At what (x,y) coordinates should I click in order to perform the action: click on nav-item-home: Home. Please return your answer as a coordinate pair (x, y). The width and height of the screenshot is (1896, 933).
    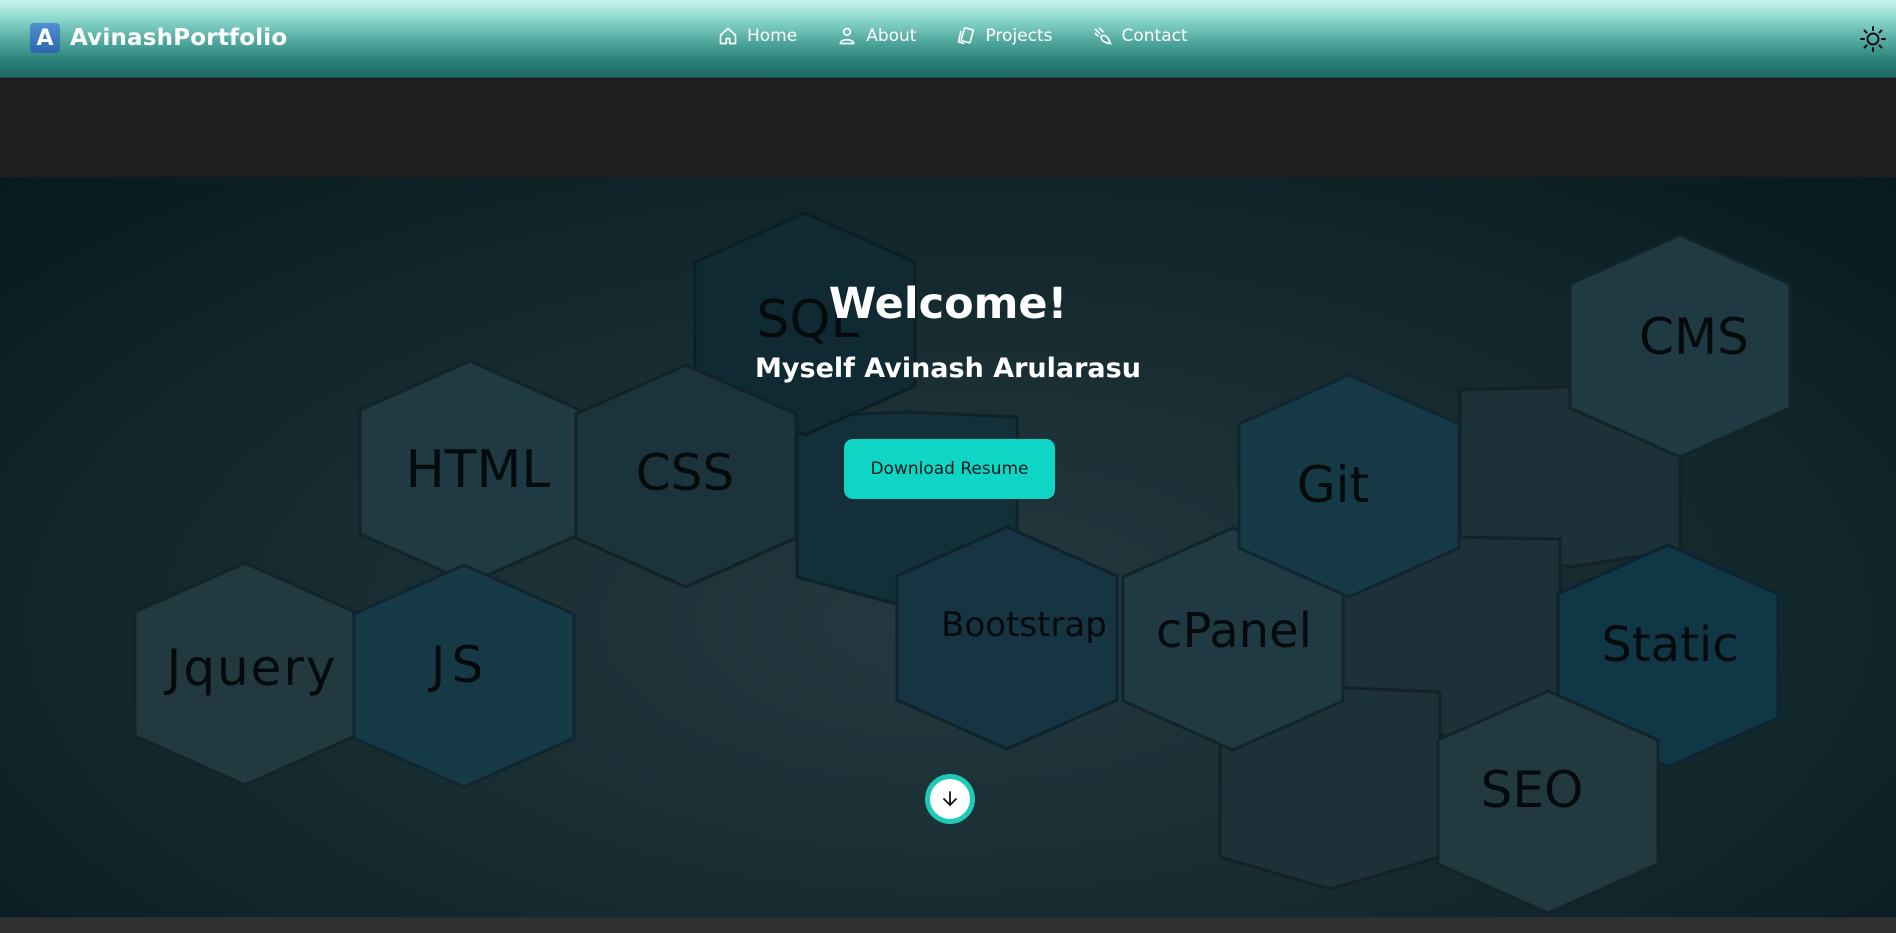
    Looking at the image, I should click on (757, 36).